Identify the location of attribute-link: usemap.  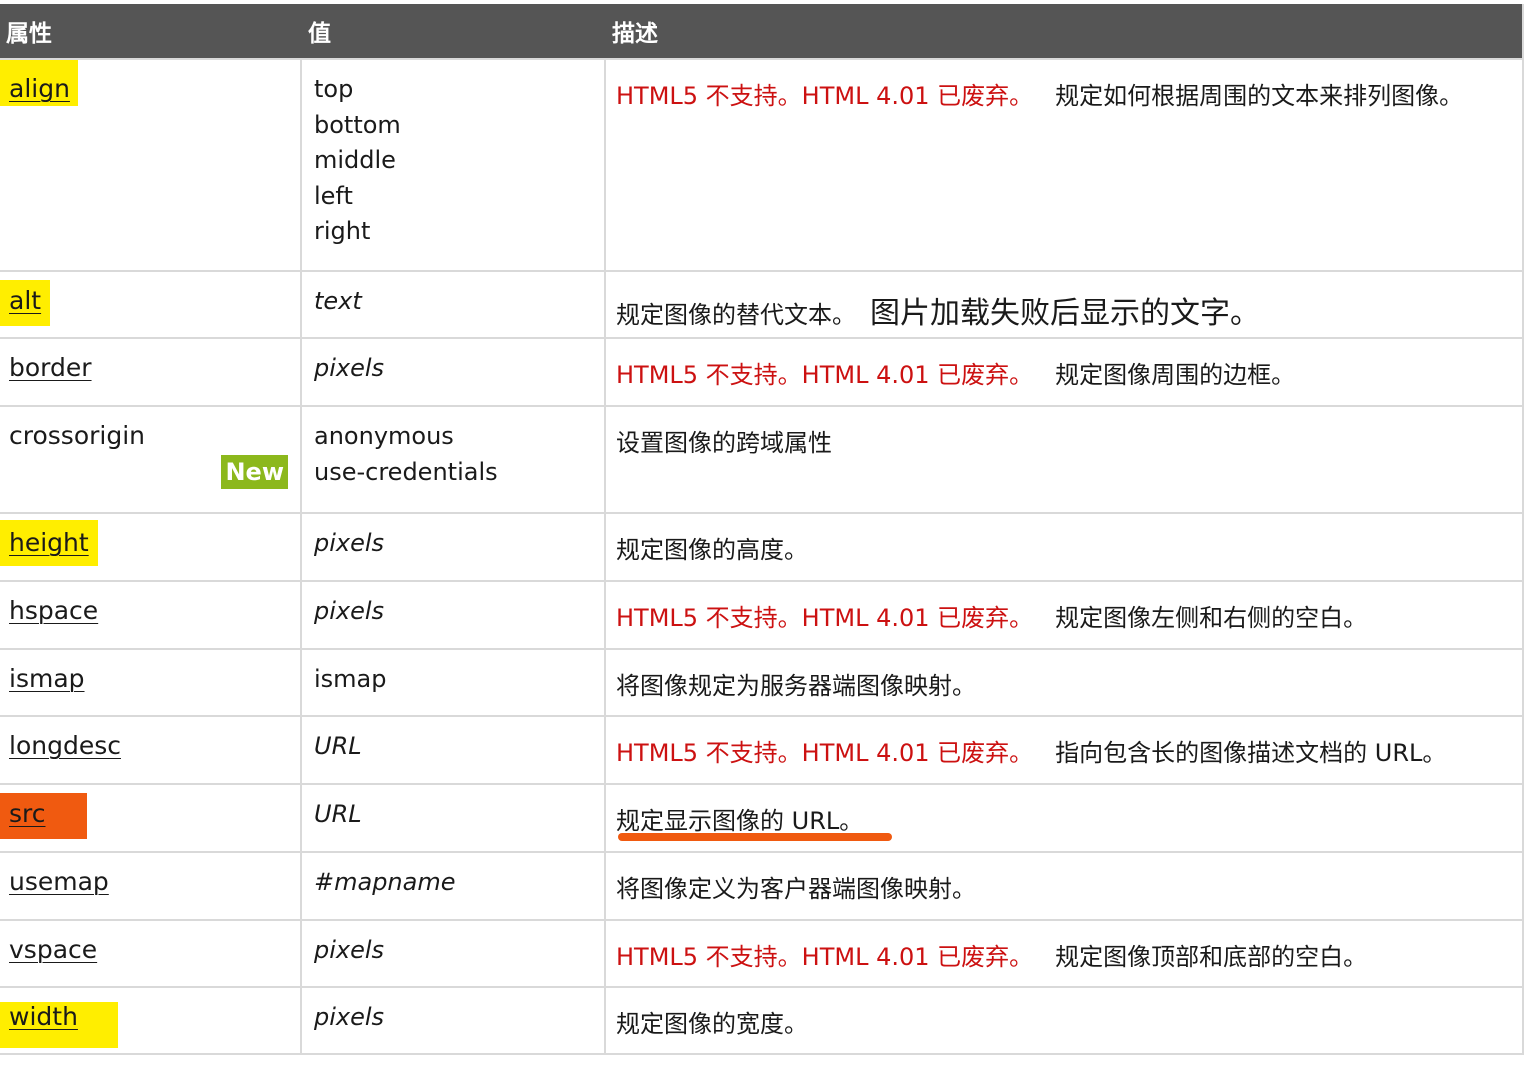
(59, 881).